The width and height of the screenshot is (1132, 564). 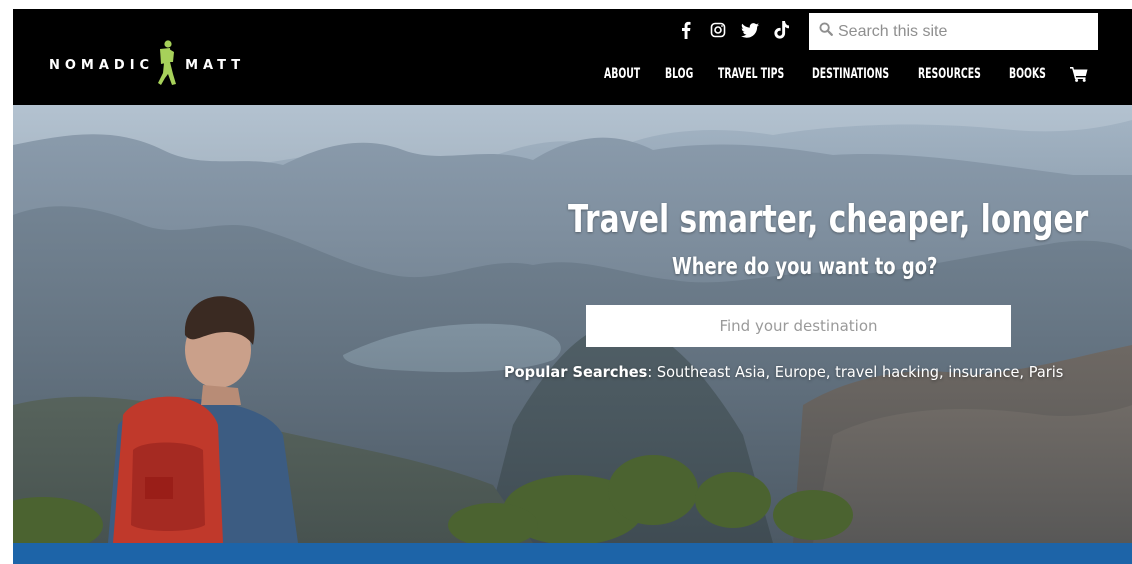 What do you see at coordinates (782, 30) in the screenshot?
I see `tiktok-icon` at bounding box center [782, 30].